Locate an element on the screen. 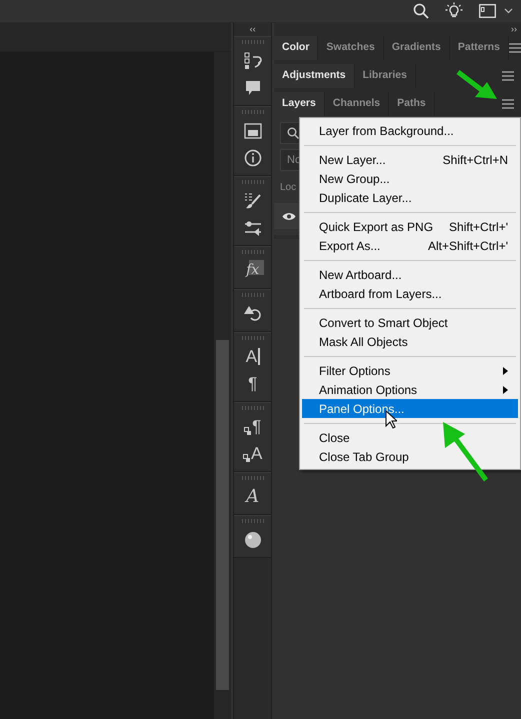 The height and width of the screenshot is (719, 521). menu-item: Close Tab Group is located at coordinates (410, 456).